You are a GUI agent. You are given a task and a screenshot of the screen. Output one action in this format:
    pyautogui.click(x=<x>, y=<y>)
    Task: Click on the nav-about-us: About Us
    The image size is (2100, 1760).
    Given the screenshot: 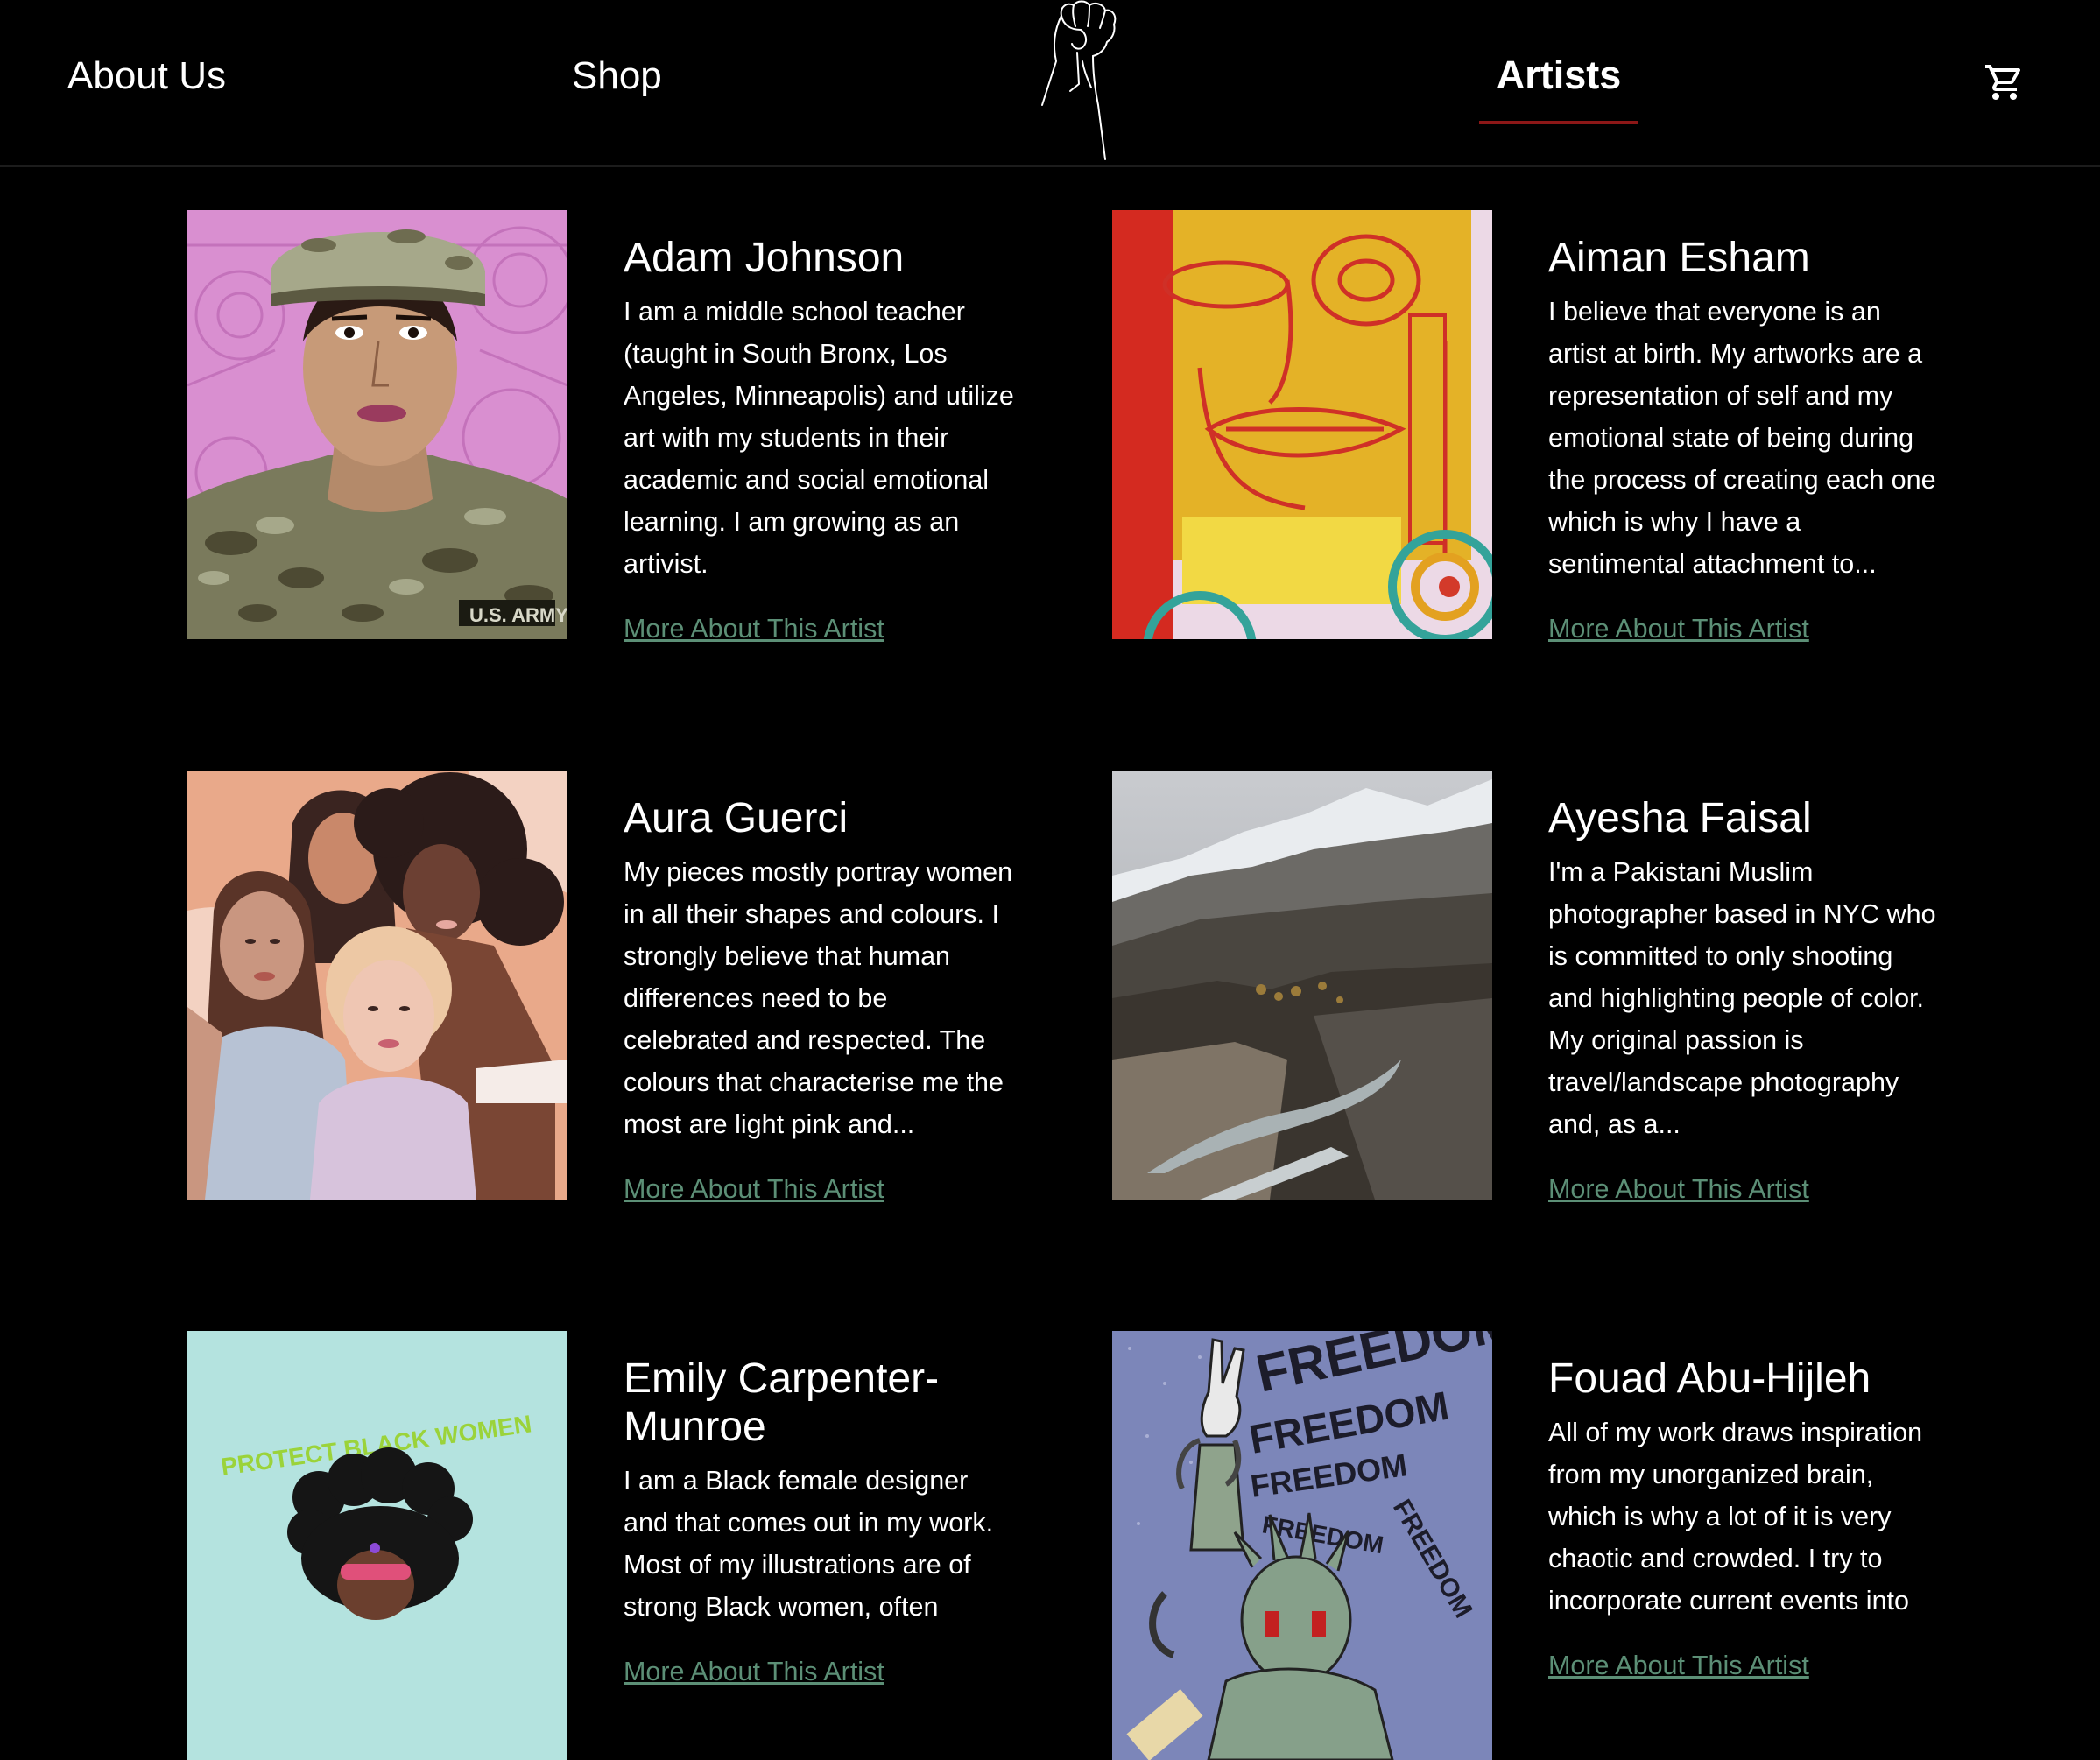 What is the action you would take?
    pyautogui.click(x=146, y=76)
    